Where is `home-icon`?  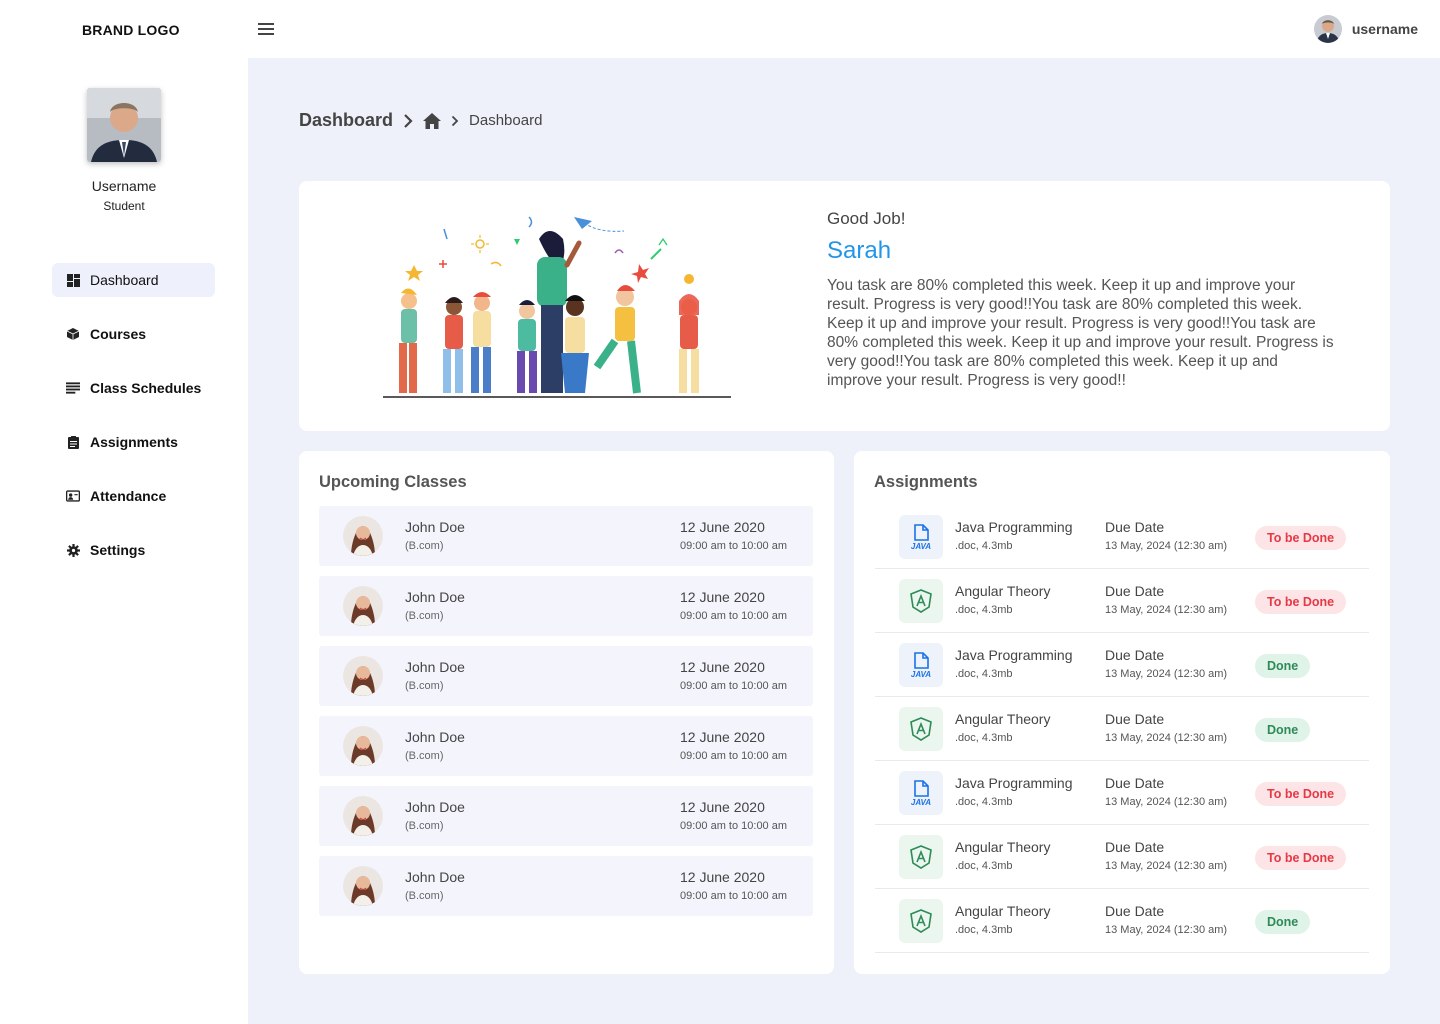
home-icon is located at coordinates (432, 120).